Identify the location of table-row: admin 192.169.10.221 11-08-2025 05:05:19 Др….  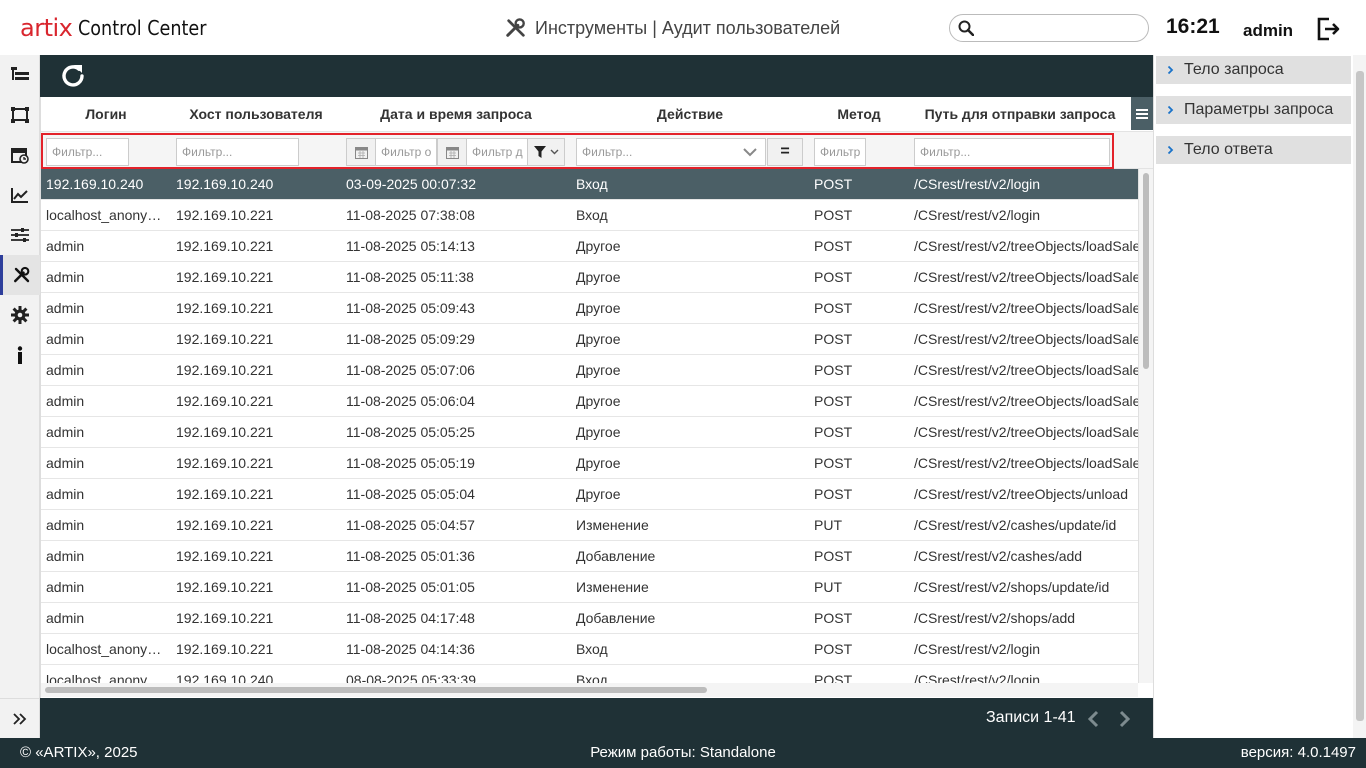
(589, 463).